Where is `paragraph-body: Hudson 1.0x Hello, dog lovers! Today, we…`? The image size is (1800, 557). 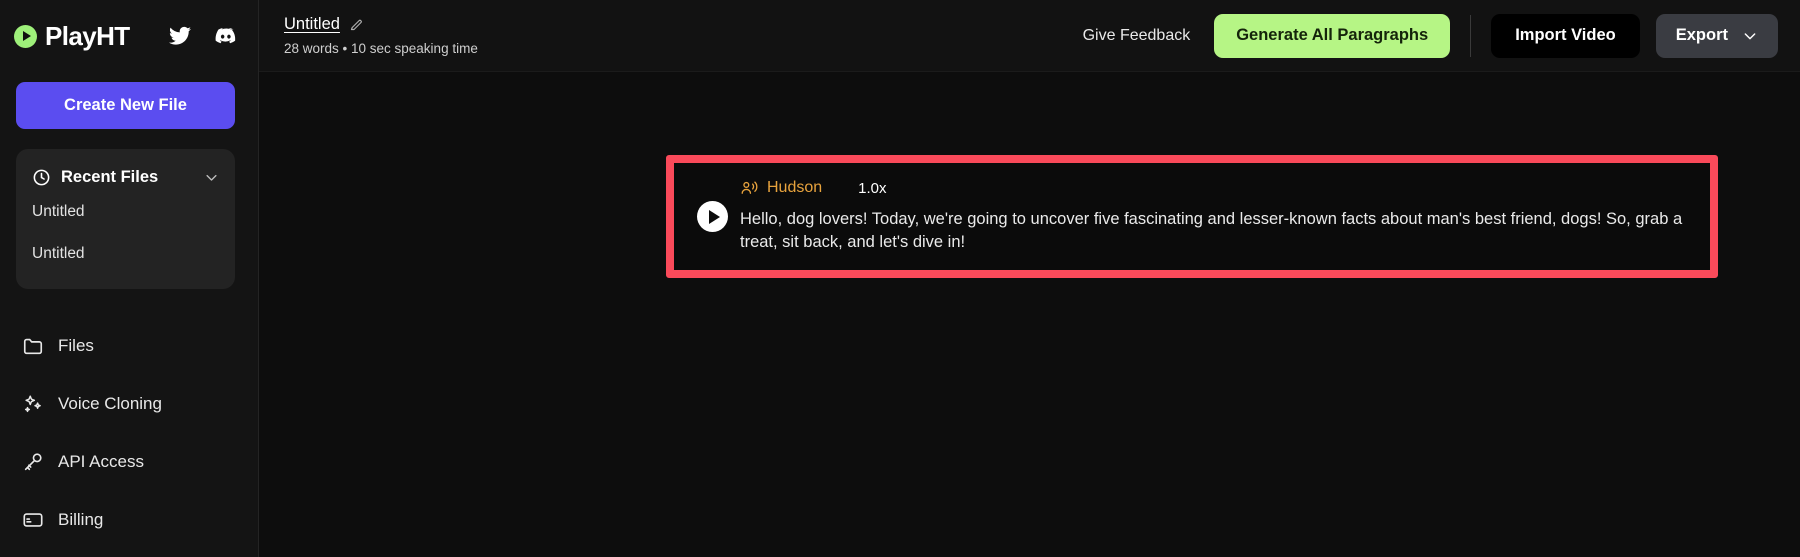
paragraph-body: Hudson 1.0x Hello, dog lovers! Today, we… is located at coordinates (1225, 216).